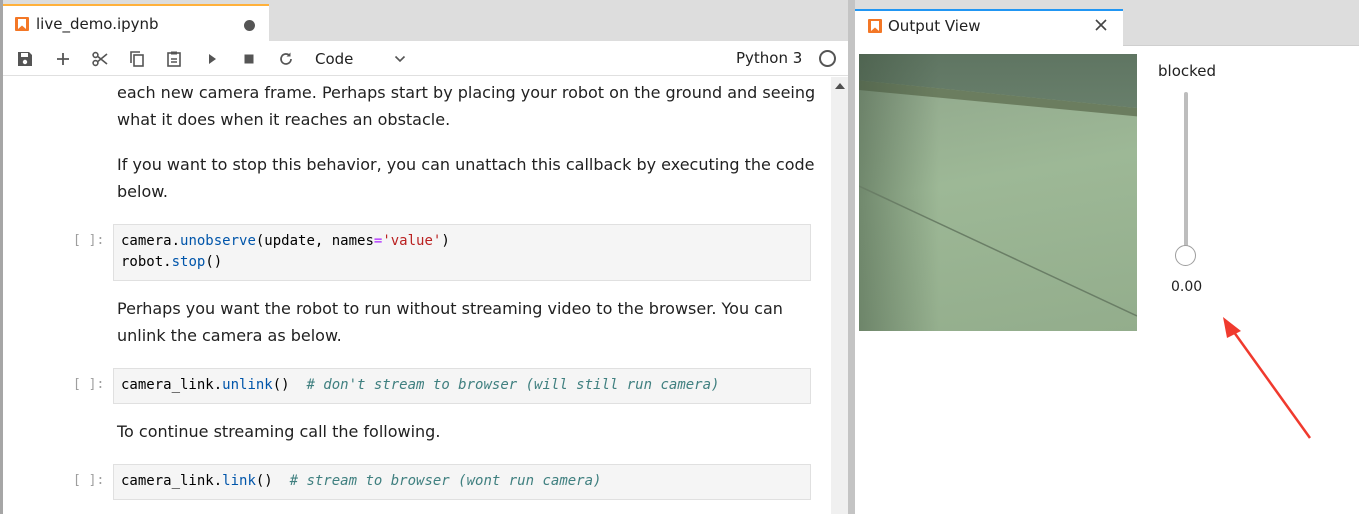 The width and height of the screenshot is (1359, 514). I want to click on unsaved-indicator-icon, so click(249, 25).